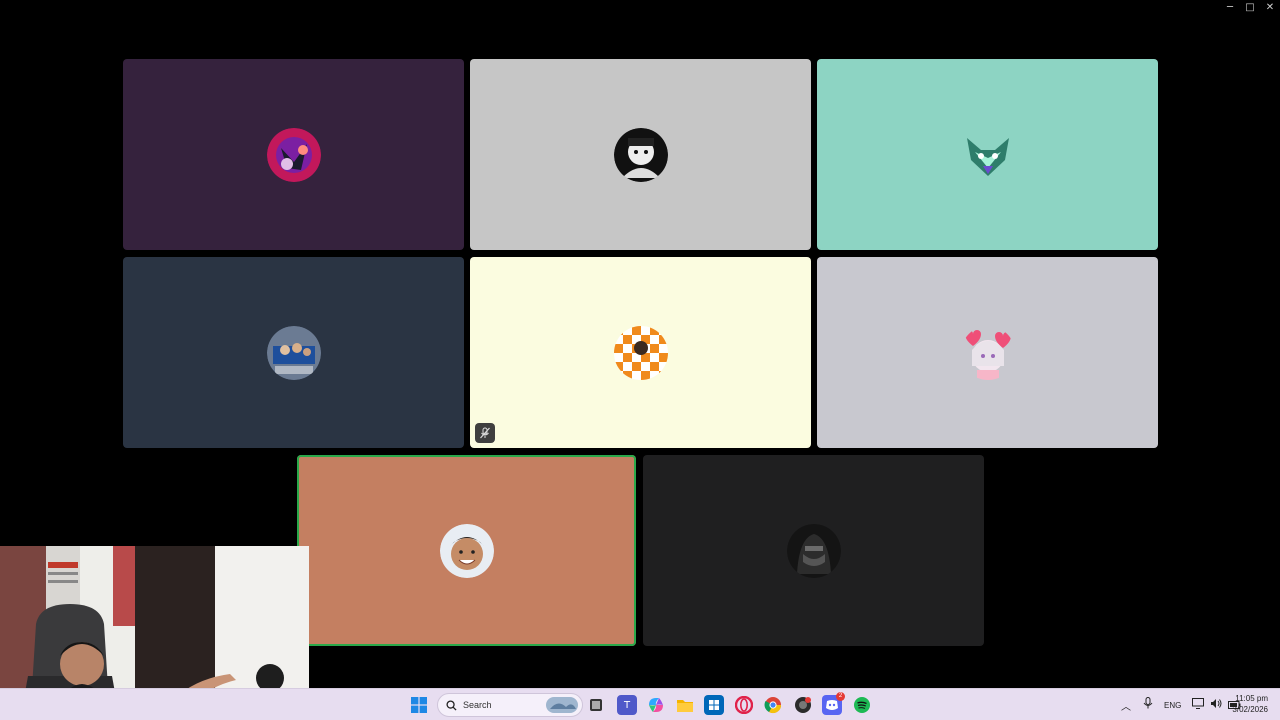 The width and height of the screenshot is (1280, 720). I want to click on anime-hearts-avatar, so click(987, 352).